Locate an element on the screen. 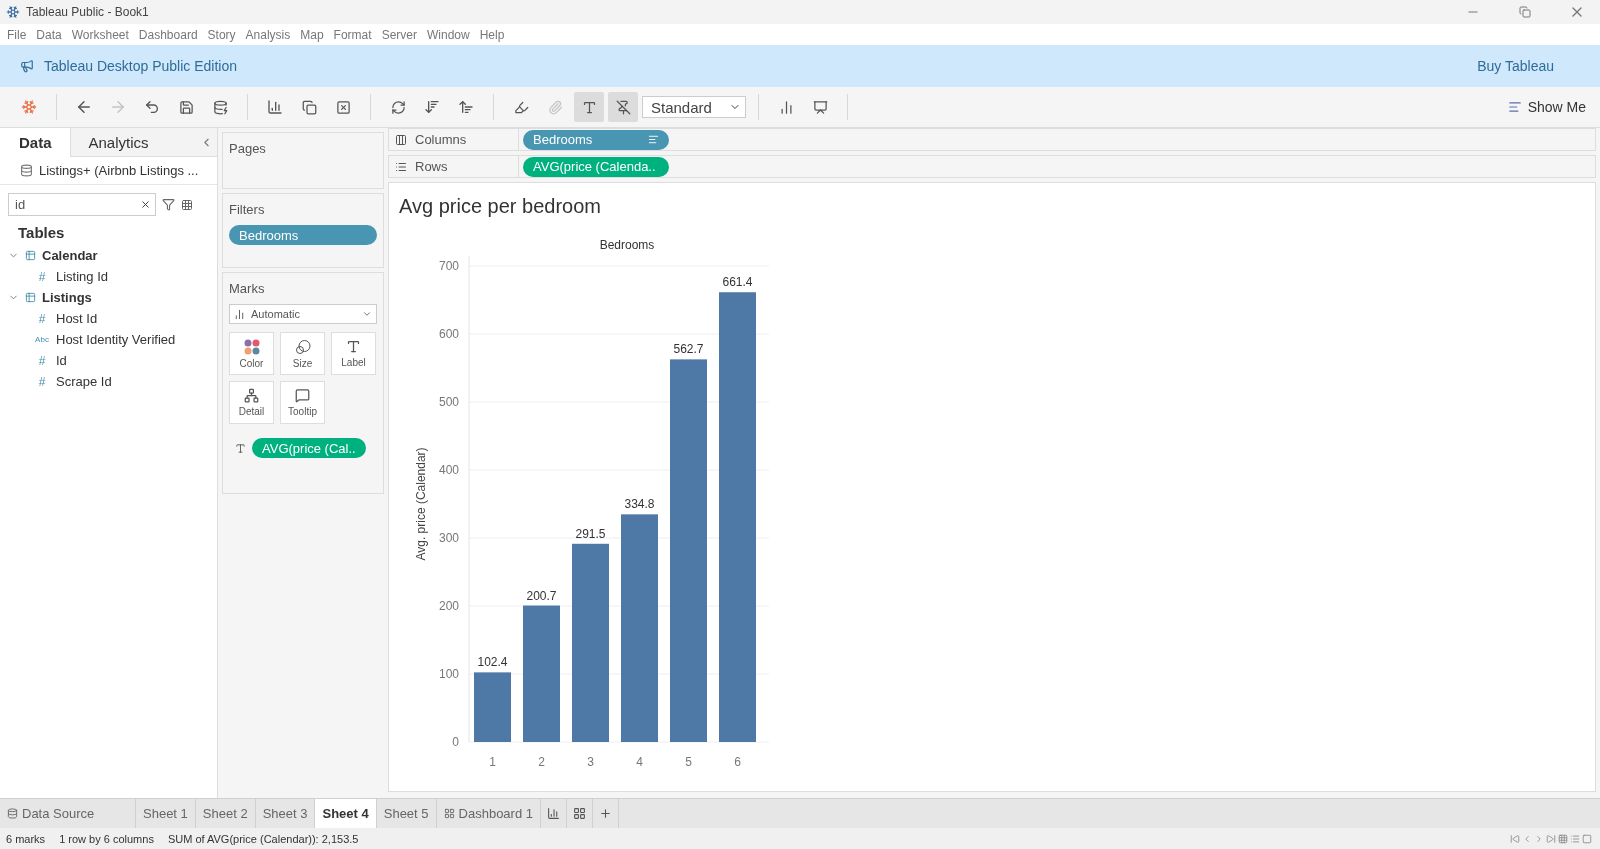 The image size is (1600, 849). field-name: Id is located at coordinates (61, 360).